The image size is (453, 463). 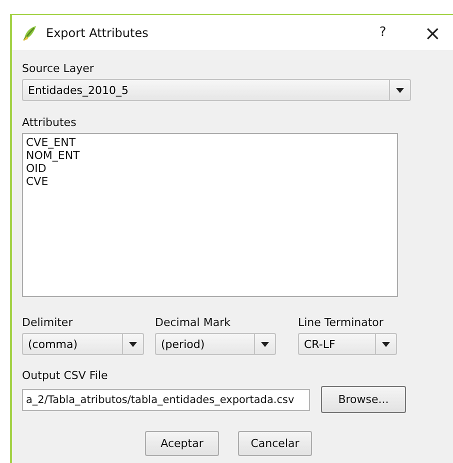 I want to click on field-label: Source Layer, so click(x=58, y=69).